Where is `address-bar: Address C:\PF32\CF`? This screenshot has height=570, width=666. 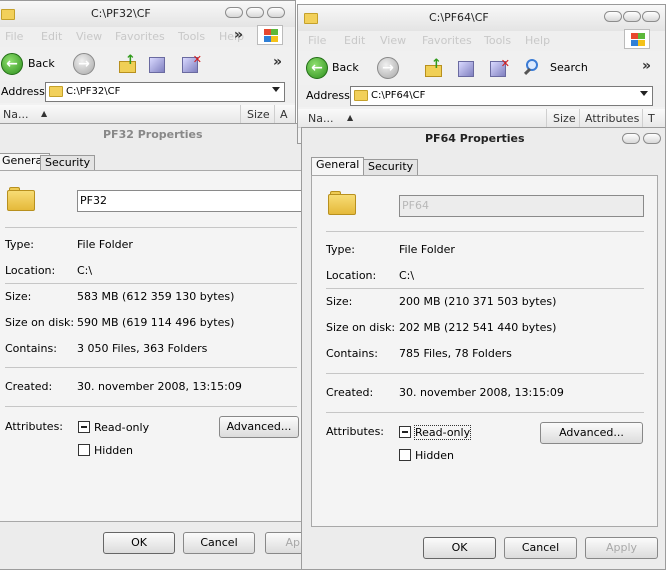 address-bar: Address C:\PF32\CF is located at coordinates (147, 92).